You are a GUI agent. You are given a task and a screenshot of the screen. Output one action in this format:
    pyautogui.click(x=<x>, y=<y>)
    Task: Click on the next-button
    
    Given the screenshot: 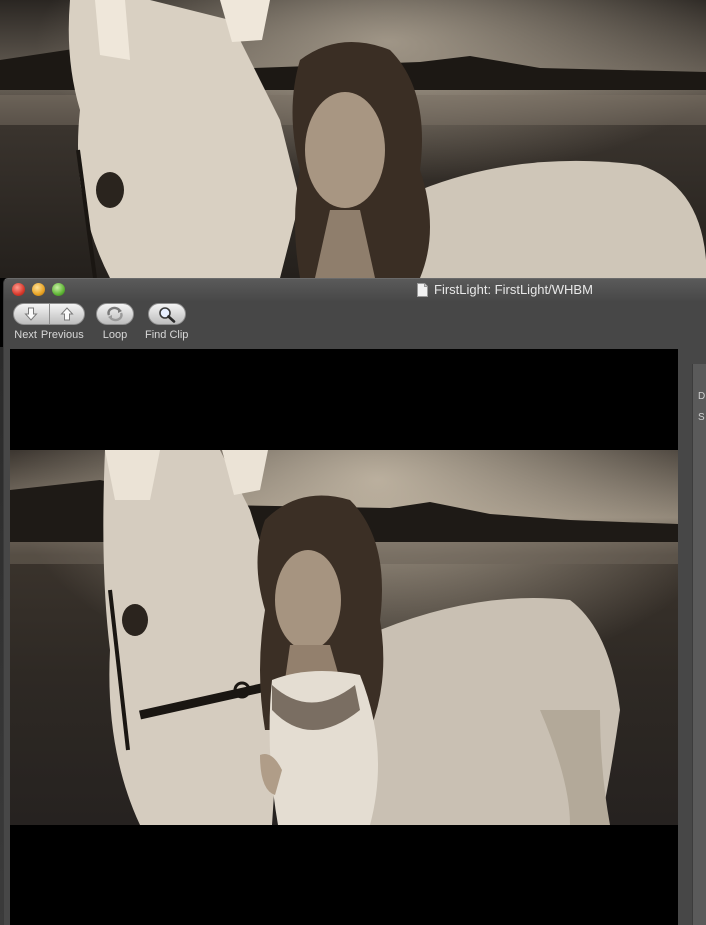 What is the action you would take?
    pyautogui.click(x=31, y=314)
    